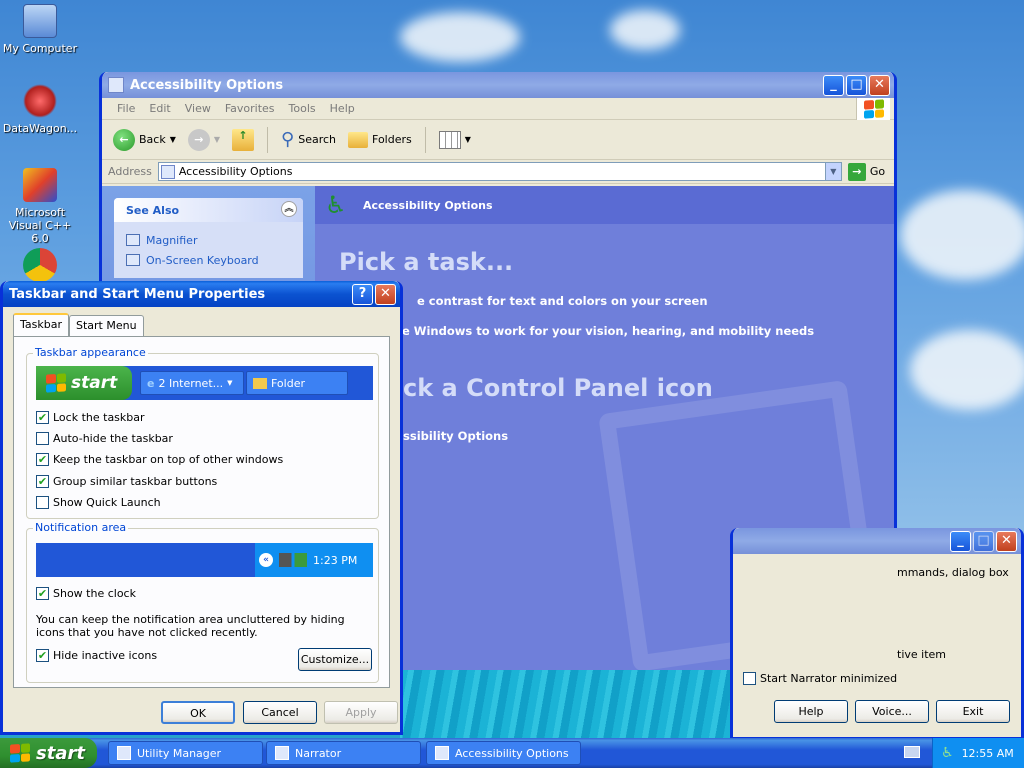 The height and width of the screenshot is (768, 1024). What do you see at coordinates (56, 383) in the screenshot?
I see `windows-logo-icon` at bounding box center [56, 383].